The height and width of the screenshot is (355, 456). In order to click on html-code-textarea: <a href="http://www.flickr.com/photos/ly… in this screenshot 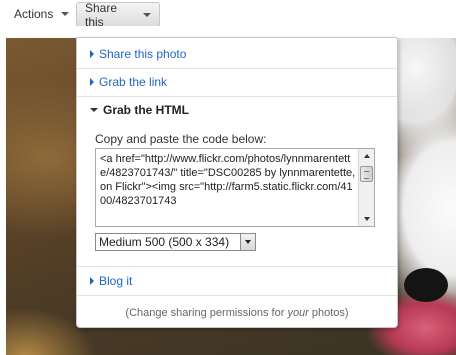, I will do `click(235, 187)`.